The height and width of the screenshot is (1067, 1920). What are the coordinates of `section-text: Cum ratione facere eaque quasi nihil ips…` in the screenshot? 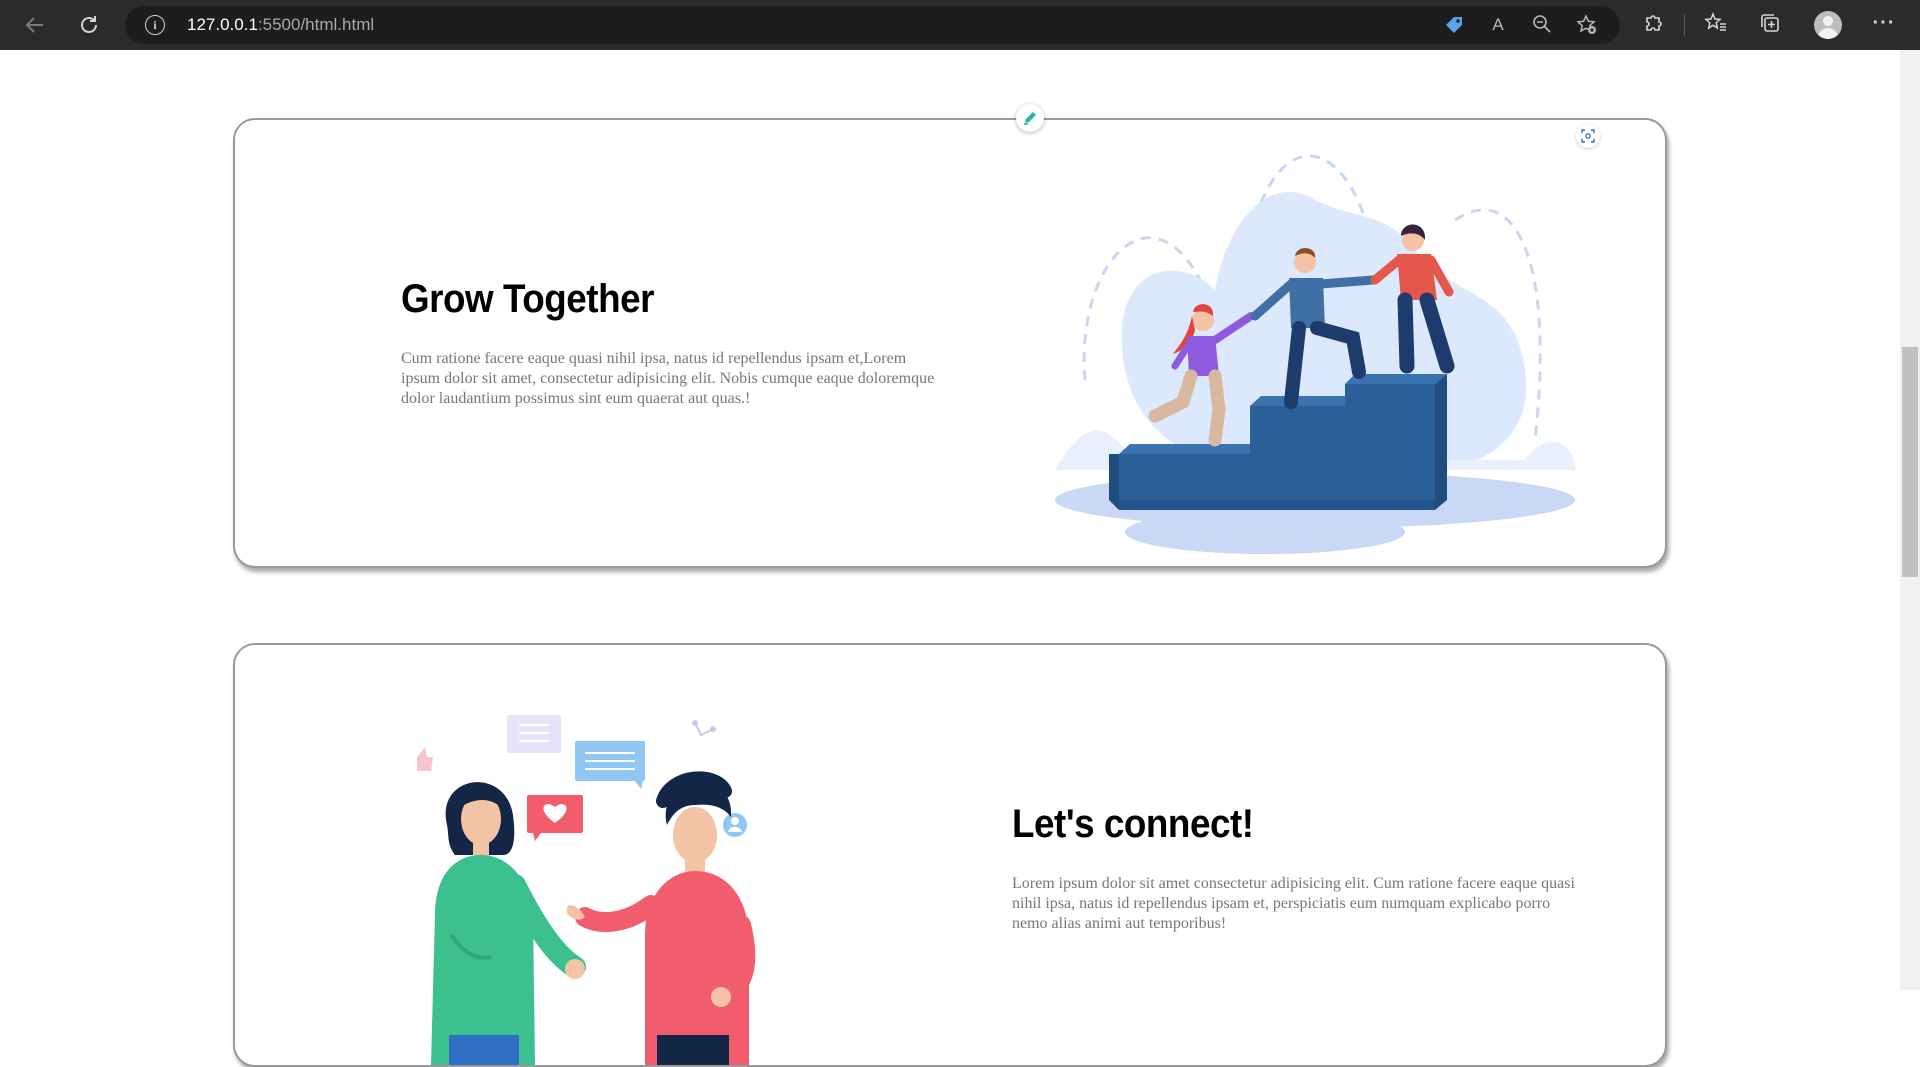 It's located at (668, 378).